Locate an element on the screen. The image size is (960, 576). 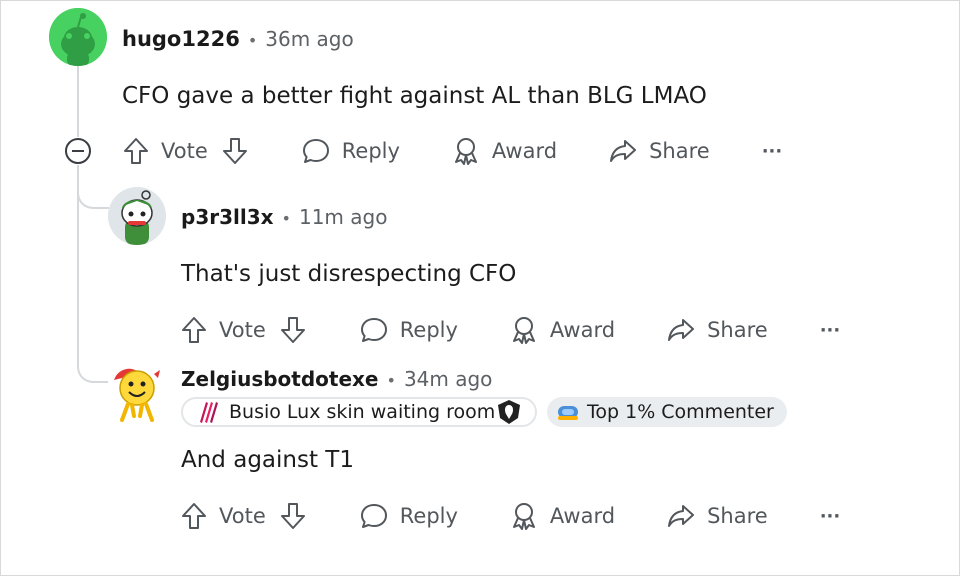
commenter-badge-icon is located at coordinates (568, 413).